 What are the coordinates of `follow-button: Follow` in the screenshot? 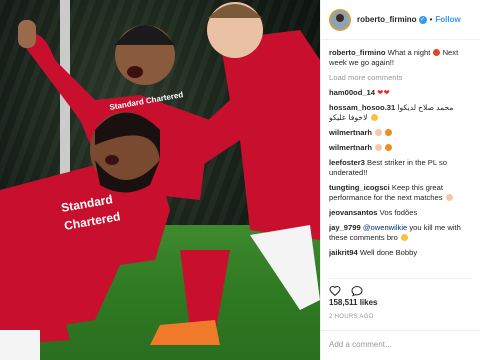 It's located at (447, 19).